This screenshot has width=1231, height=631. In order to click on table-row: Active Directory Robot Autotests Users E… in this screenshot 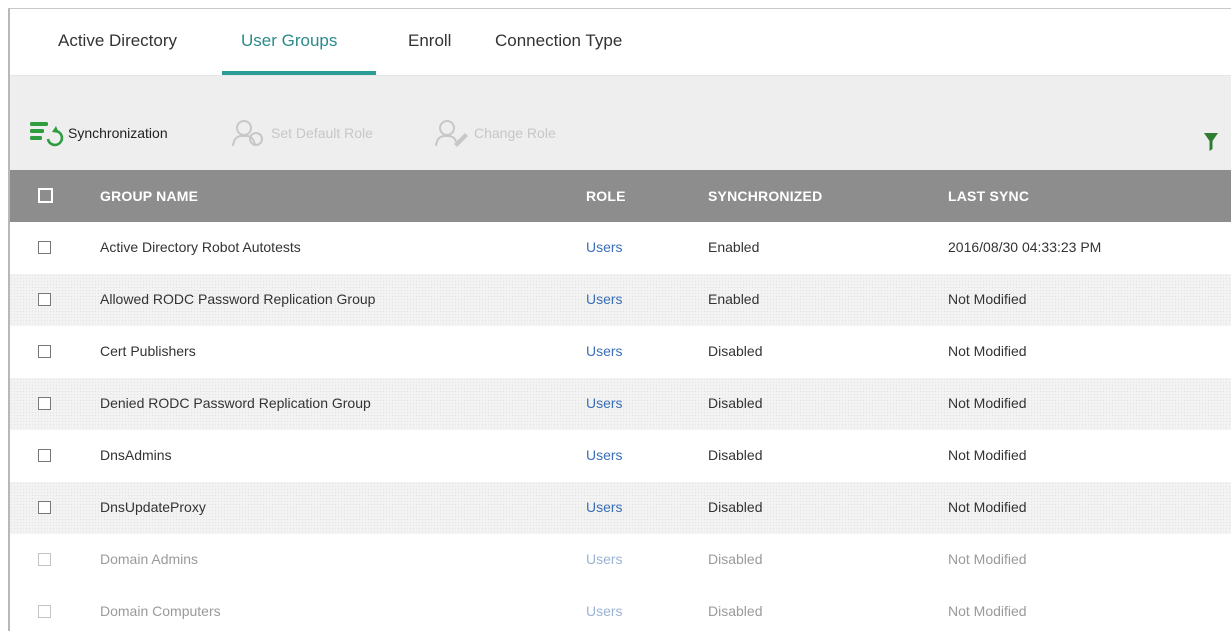, I will do `click(620, 248)`.